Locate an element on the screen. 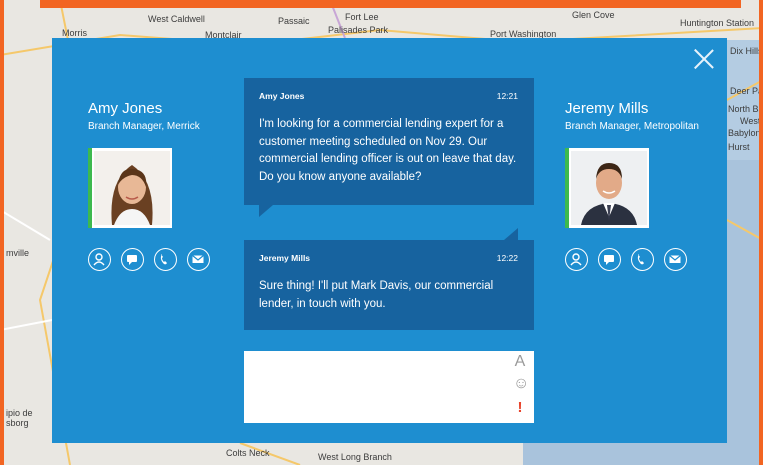  map-label: Morris is located at coordinates (74, 33).